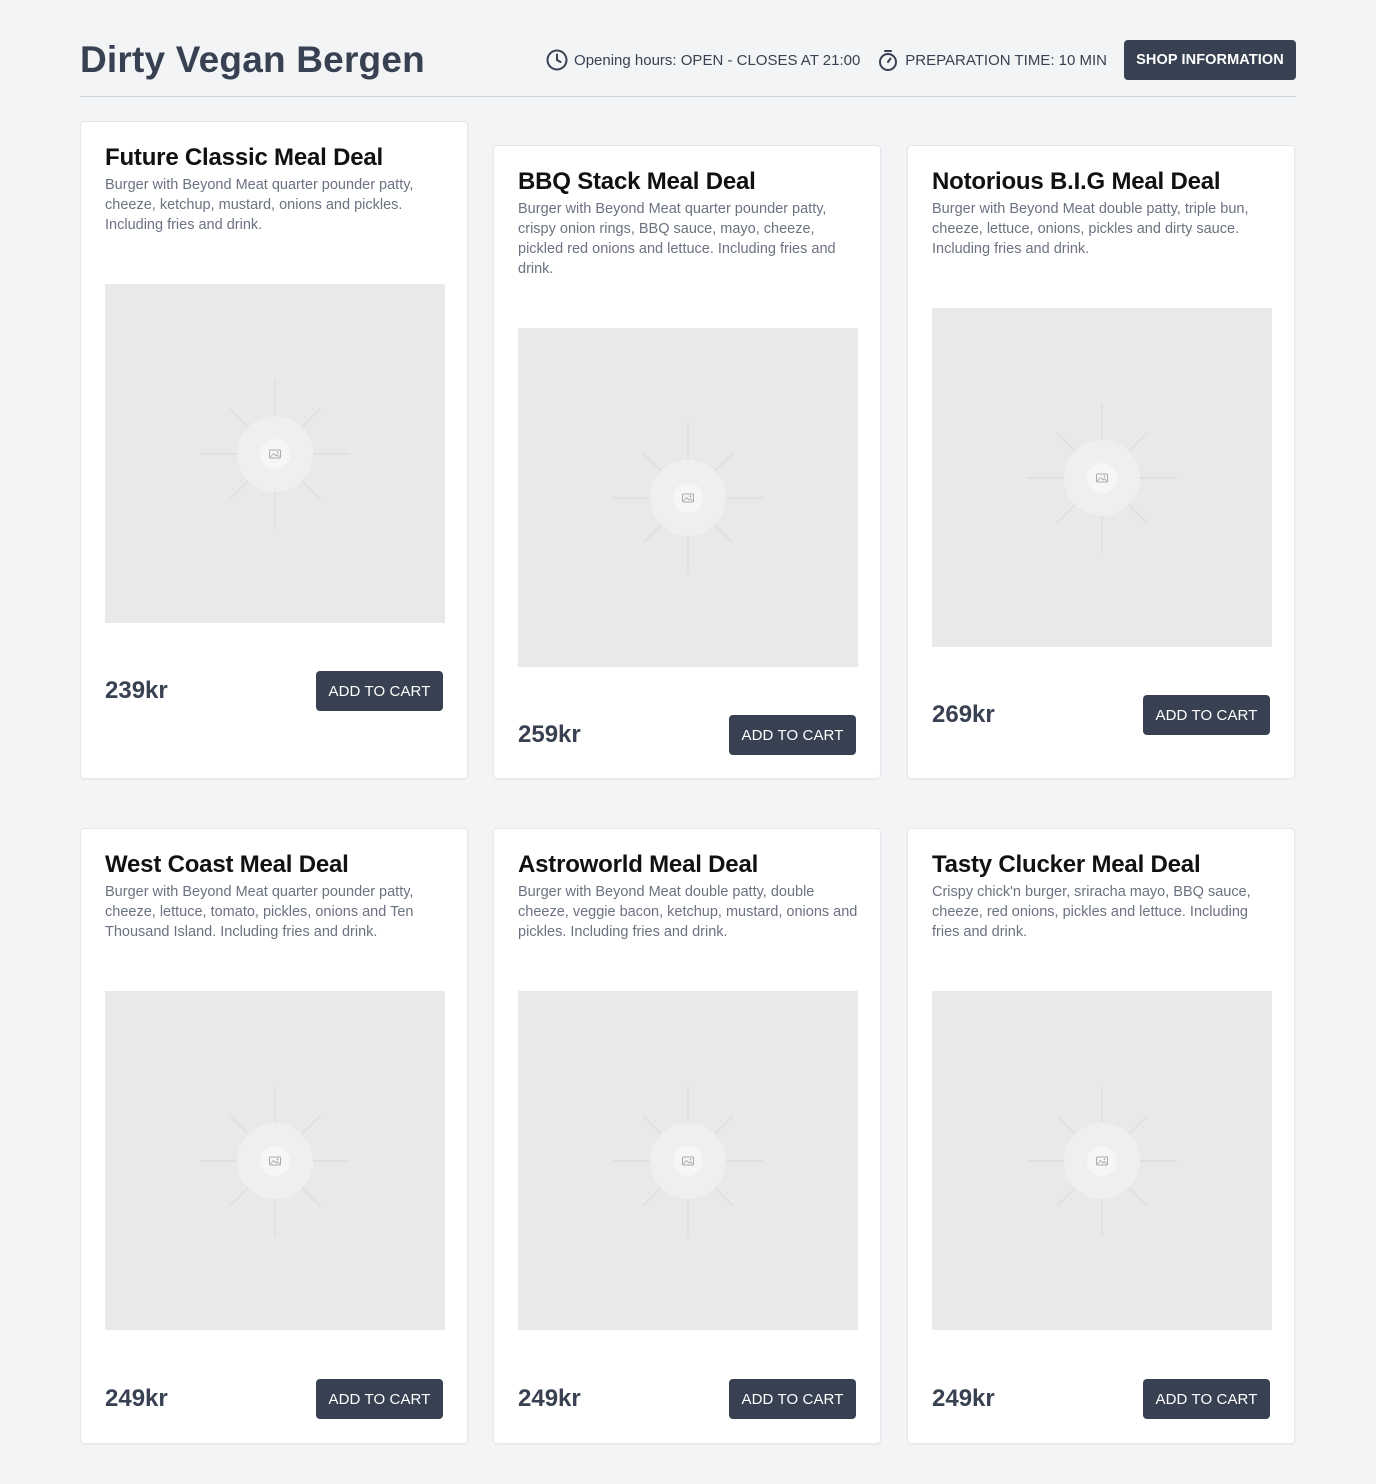 The image size is (1376, 1484). Describe the element at coordinates (1066, 864) in the screenshot. I see `product-title: Tasty Clucker Meal Deal` at that location.